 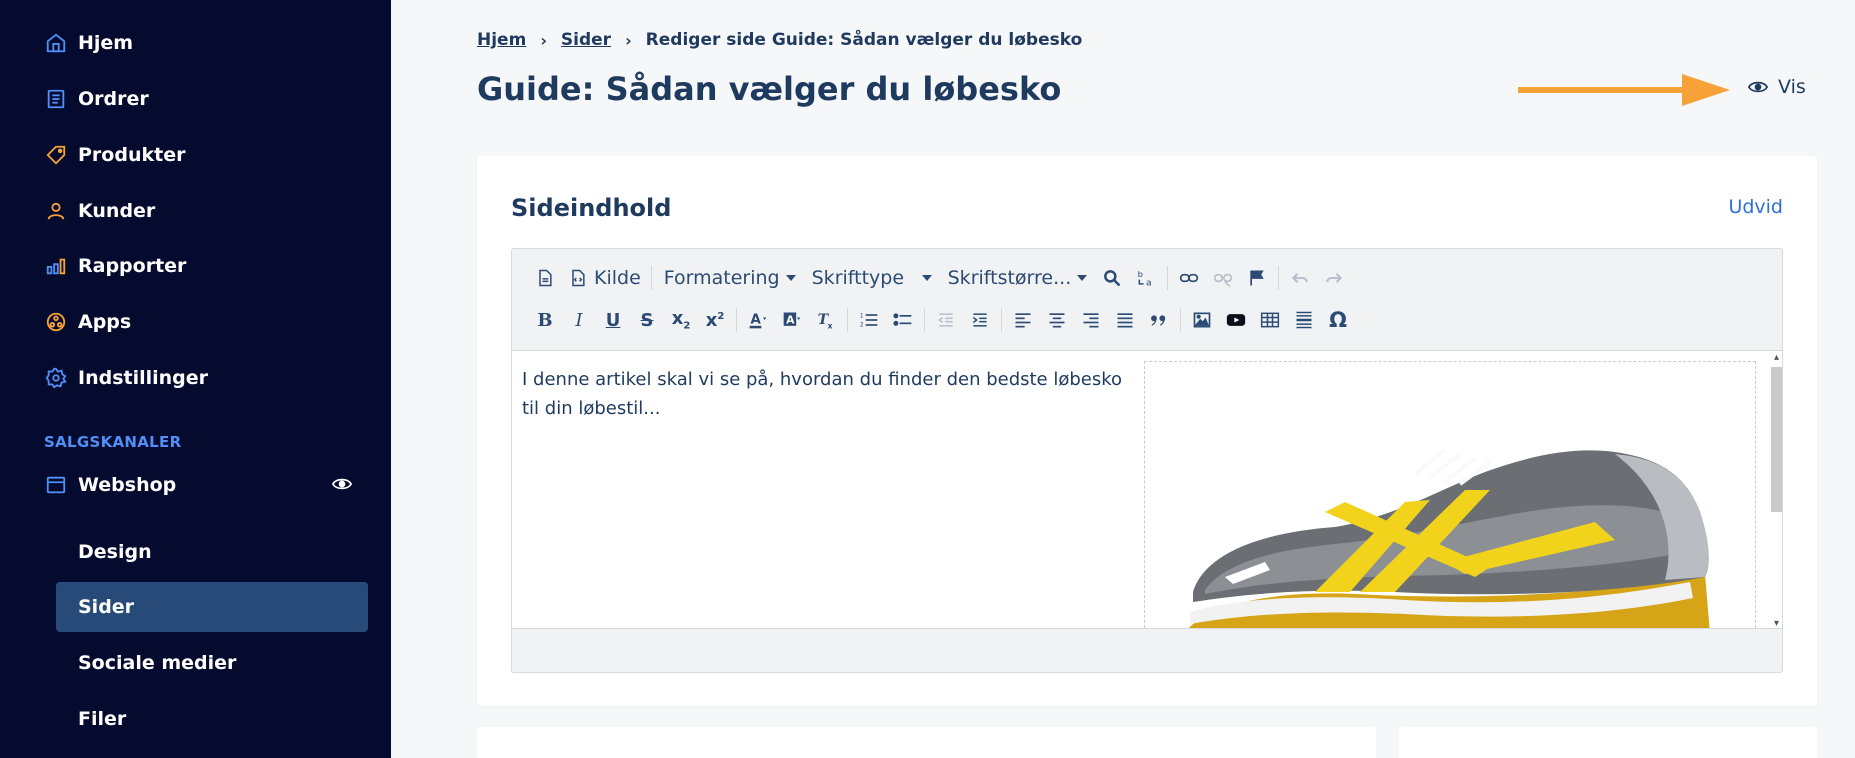 I want to click on redo-button, so click(x=1334, y=278).